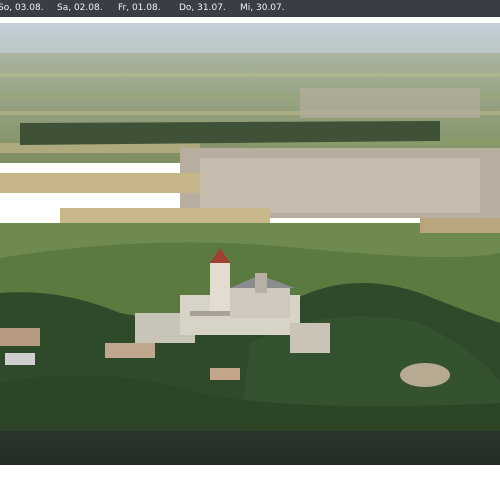 This screenshot has height=500, width=500. I want to click on date-tab-3: Do, 31.07., so click(202, 8).